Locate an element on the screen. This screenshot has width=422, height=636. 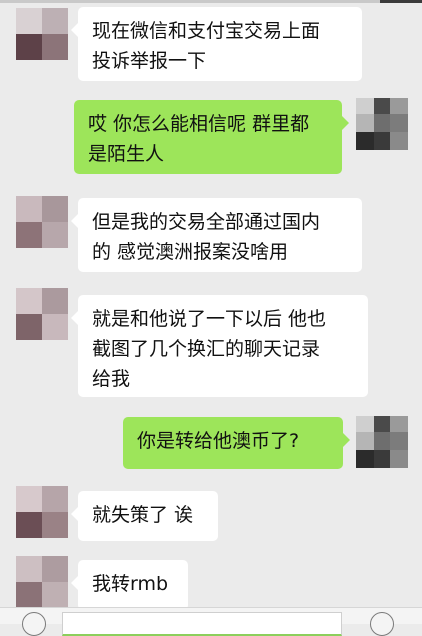
voice-icon is located at coordinates (34, 624).